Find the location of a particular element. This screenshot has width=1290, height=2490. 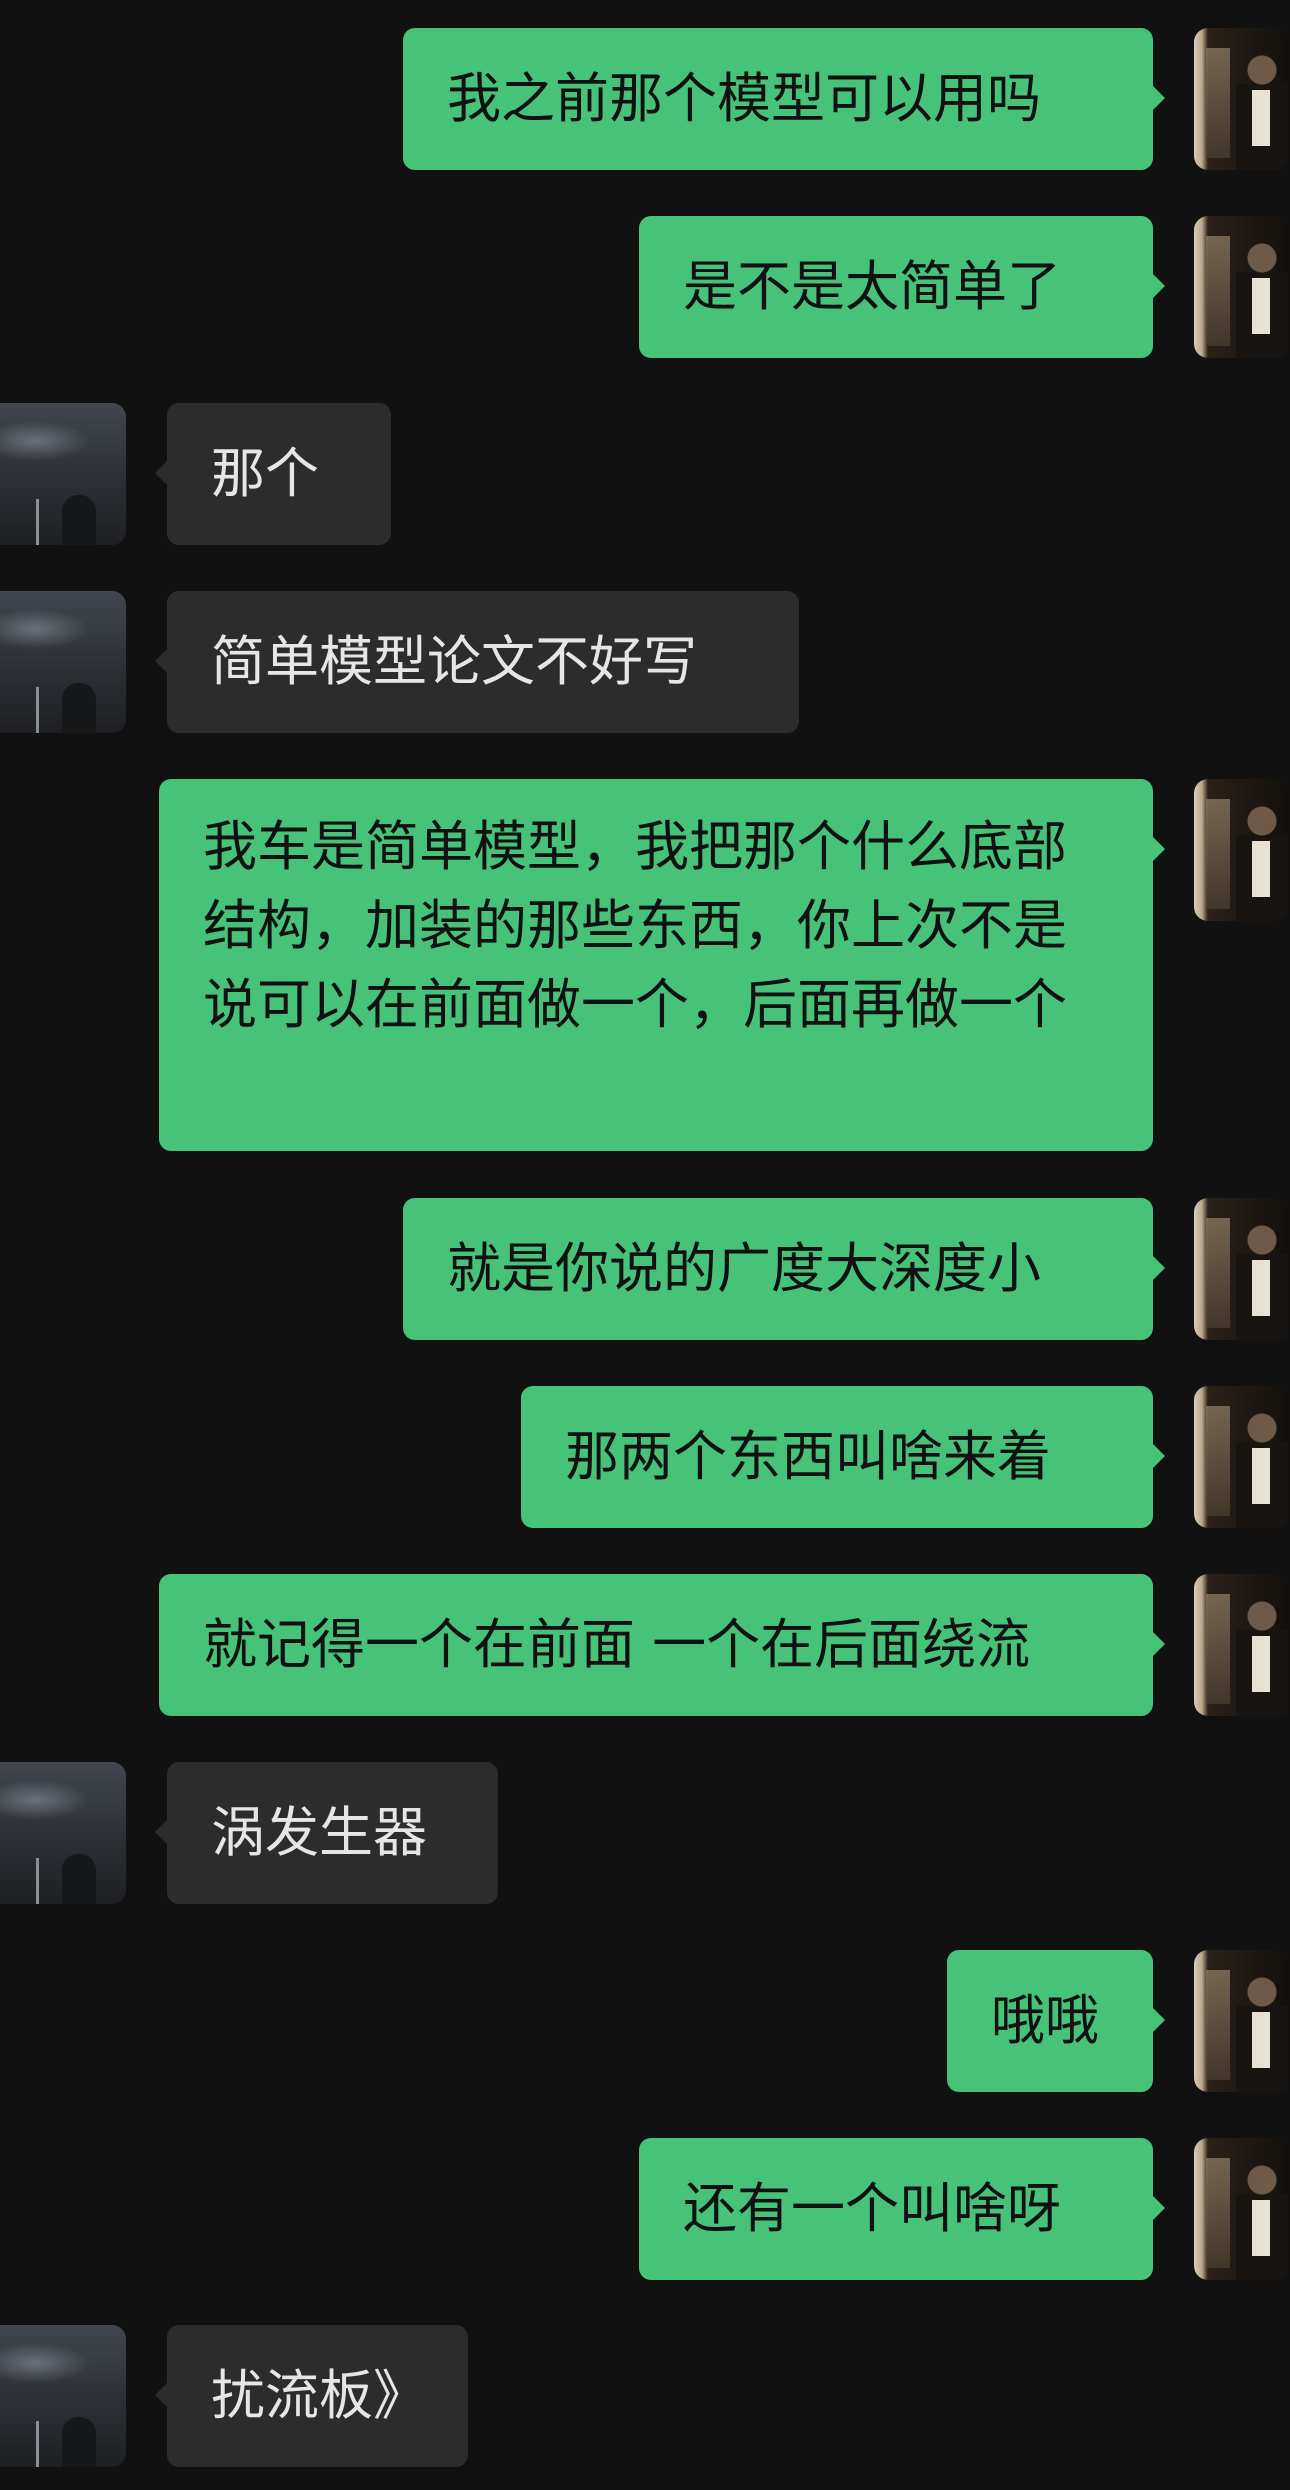

outgoing-message-bubble: 就是你说的广度大深度小 is located at coordinates (784, 1269).